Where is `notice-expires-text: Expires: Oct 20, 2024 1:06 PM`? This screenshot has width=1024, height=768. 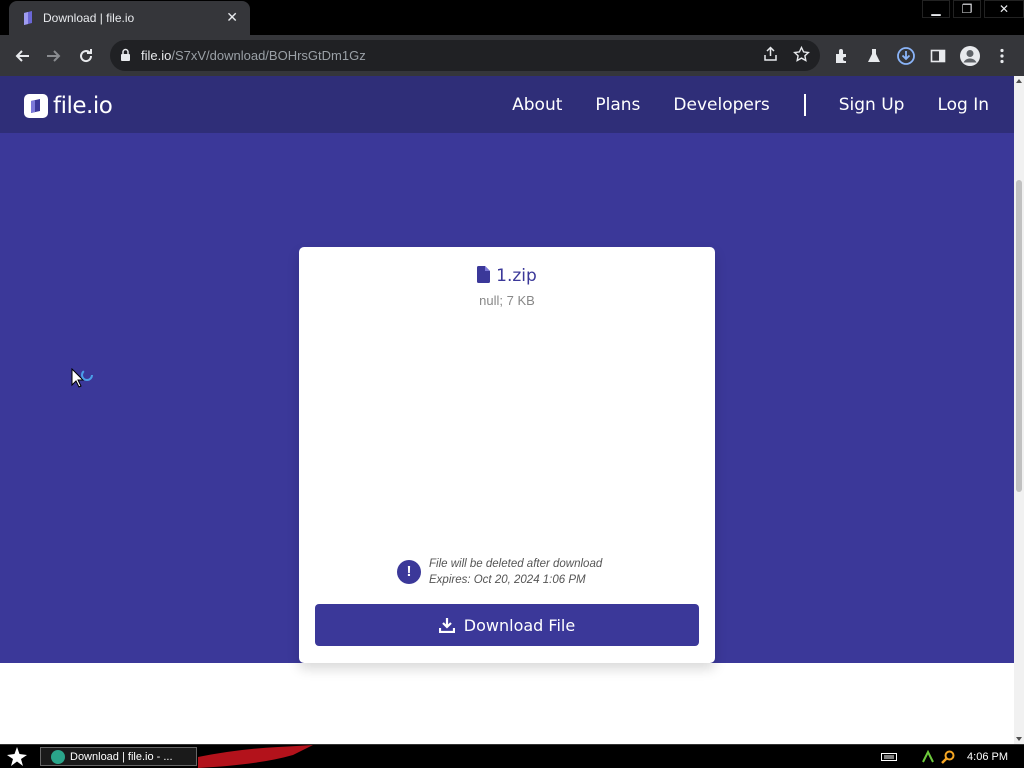
notice-expires-text: Expires: Oct 20, 2024 1:06 PM is located at coordinates (507, 580).